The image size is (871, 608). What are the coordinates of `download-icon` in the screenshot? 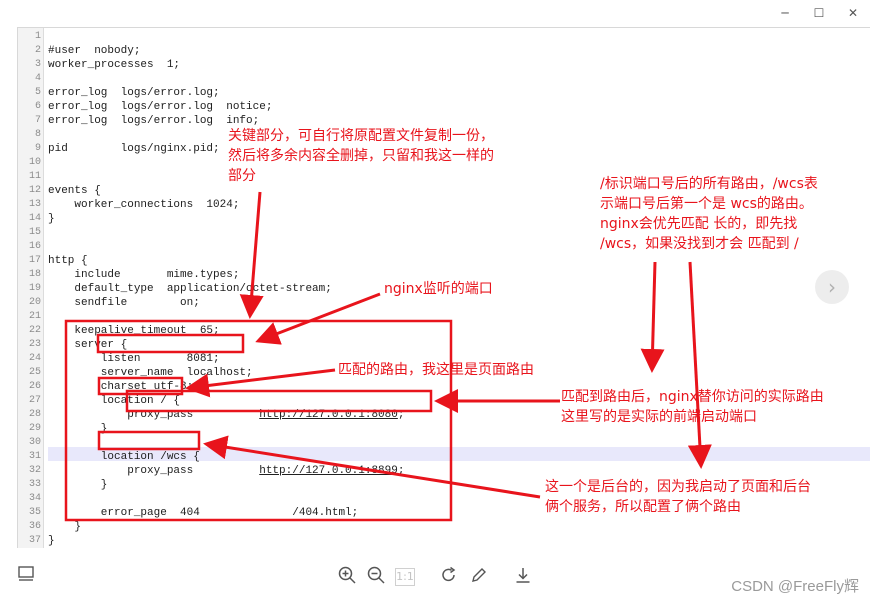 It's located at (523, 576).